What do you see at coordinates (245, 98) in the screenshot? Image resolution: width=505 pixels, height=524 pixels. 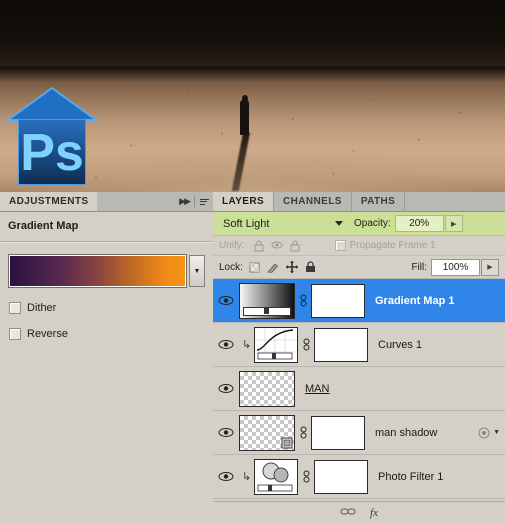 I see `man-head-shape` at bounding box center [245, 98].